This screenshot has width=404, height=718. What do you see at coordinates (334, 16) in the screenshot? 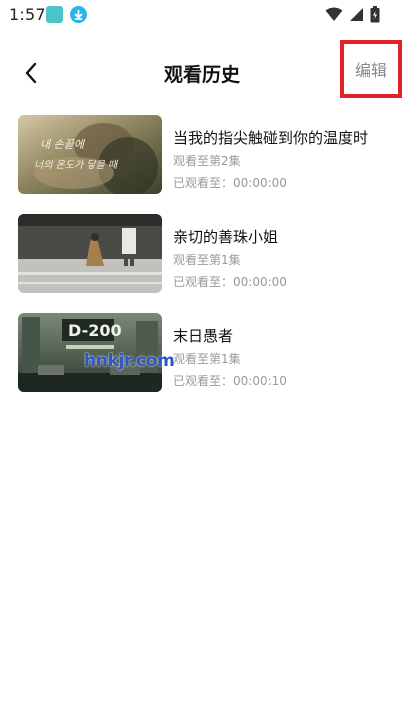
I see `wifi-icon` at bounding box center [334, 16].